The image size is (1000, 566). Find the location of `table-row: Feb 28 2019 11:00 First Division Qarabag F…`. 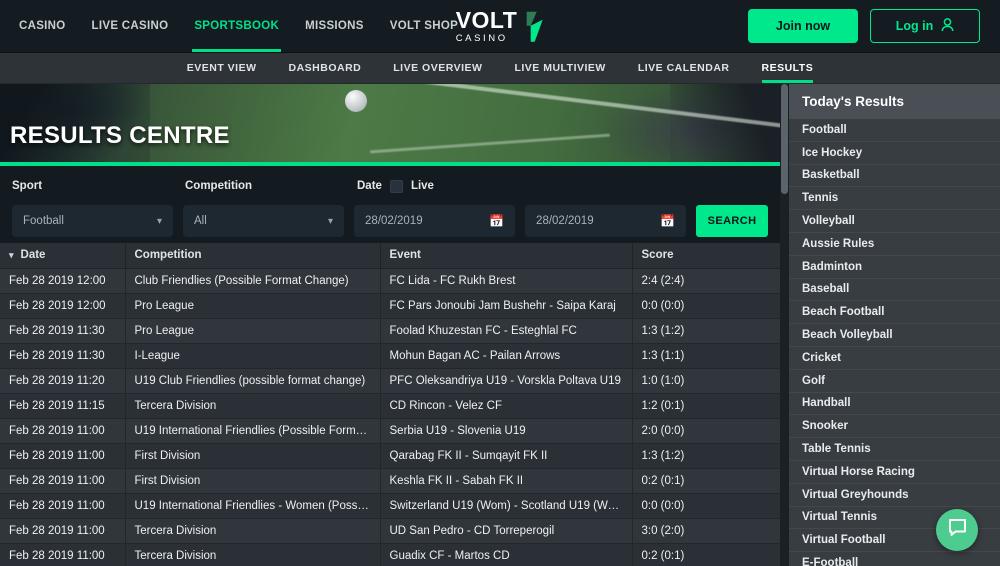

table-row: Feb 28 2019 11:00 First Division Qarabag F… is located at coordinates (390, 456).